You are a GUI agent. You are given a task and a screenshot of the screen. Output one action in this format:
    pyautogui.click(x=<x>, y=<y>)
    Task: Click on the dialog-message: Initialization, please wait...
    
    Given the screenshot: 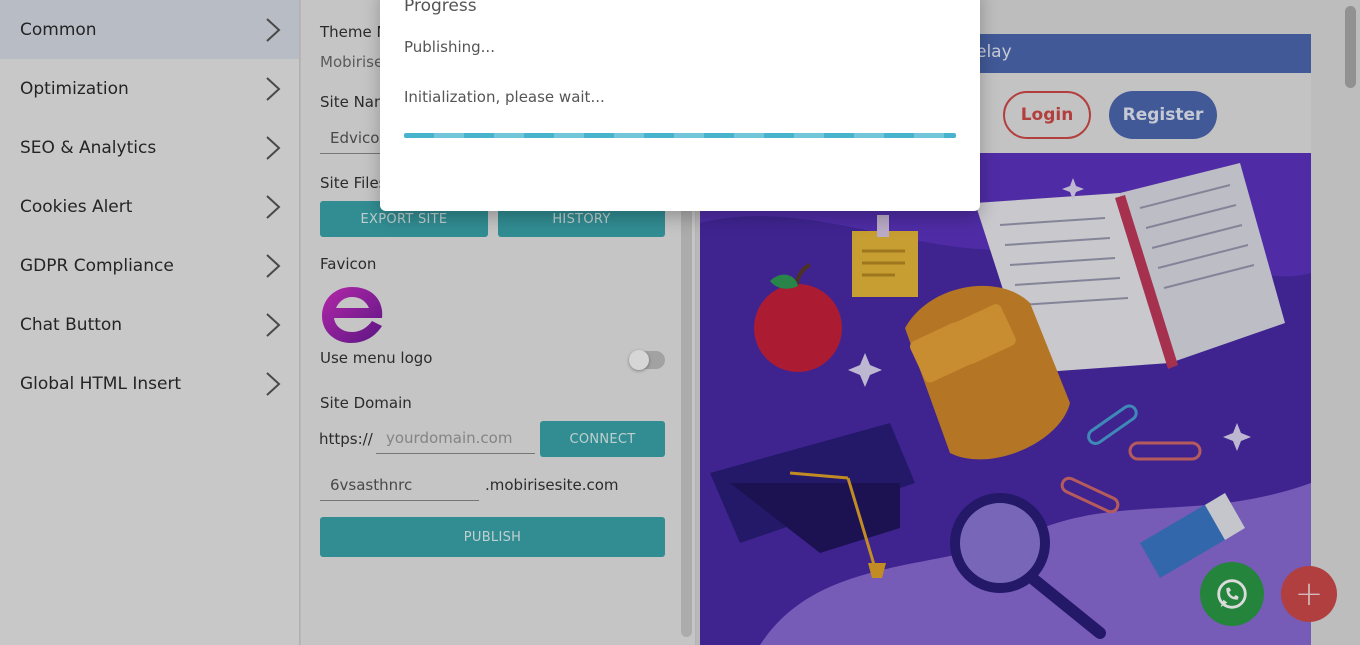 What is the action you would take?
    pyautogui.click(x=504, y=97)
    